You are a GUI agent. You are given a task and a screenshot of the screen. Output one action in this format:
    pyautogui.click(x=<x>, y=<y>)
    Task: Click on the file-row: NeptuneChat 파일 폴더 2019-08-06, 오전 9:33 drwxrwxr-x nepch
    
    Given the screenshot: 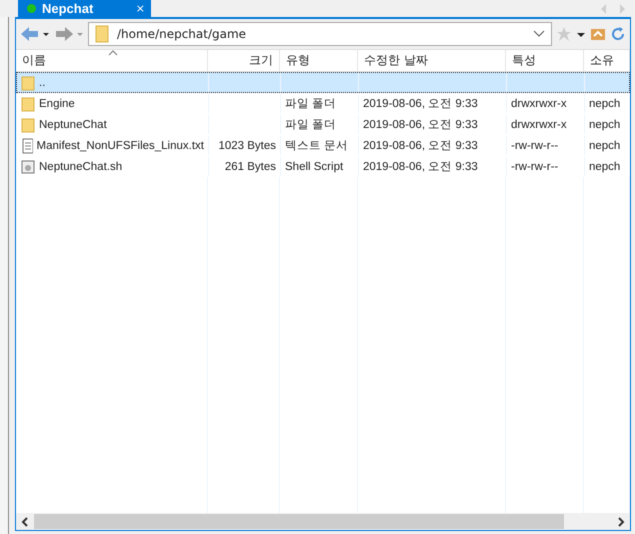 What is the action you would take?
    pyautogui.click(x=323, y=124)
    